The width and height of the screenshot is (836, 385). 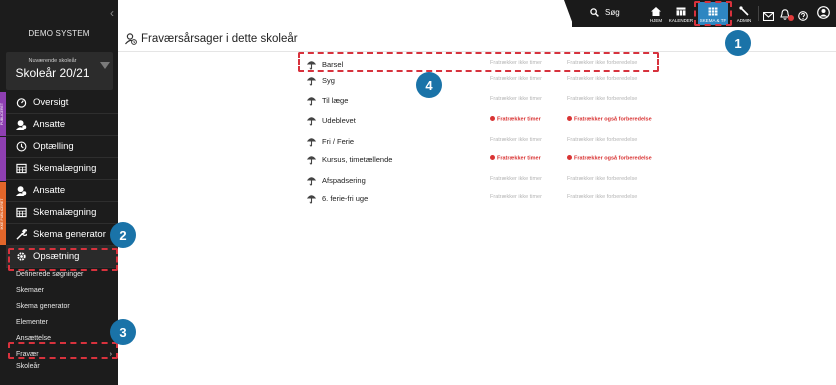 What do you see at coordinates (656, 20) in the screenshot?
I see `nav-hjem-label: HJEM` at bounding box center [656, 20].